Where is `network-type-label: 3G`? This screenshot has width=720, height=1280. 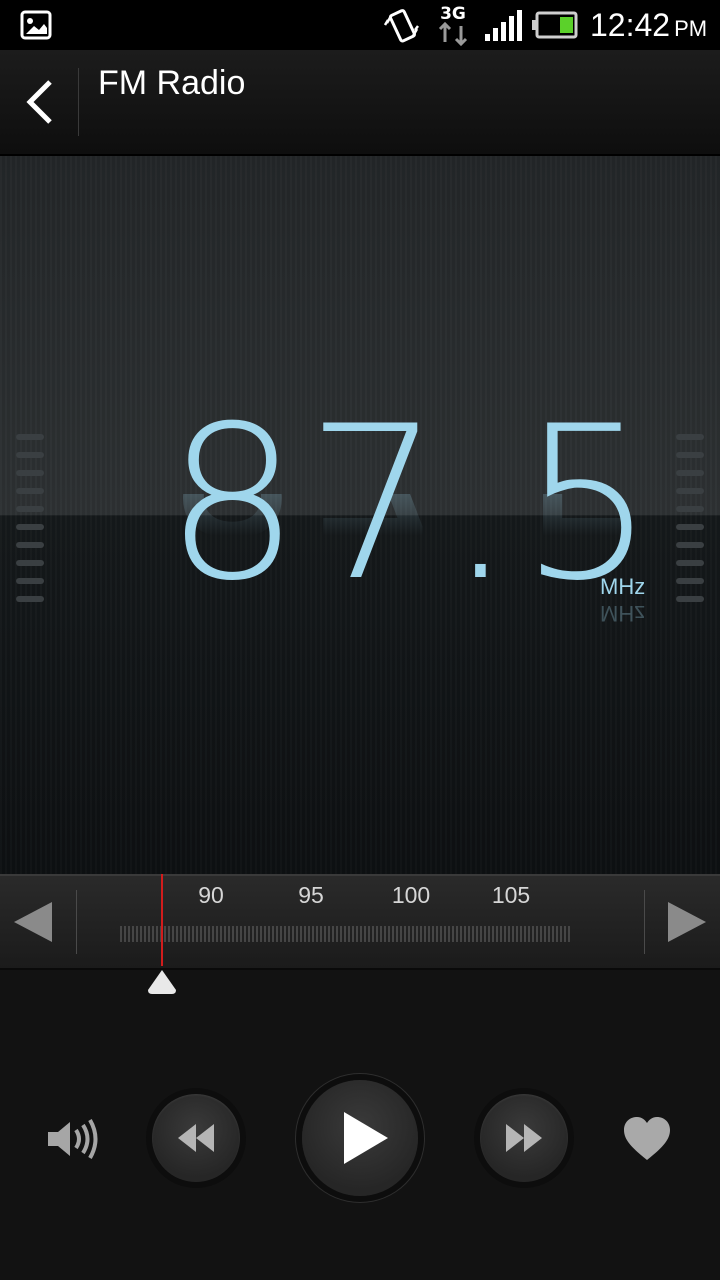 network-type-label: 3G is located at coordinates (453, 14).